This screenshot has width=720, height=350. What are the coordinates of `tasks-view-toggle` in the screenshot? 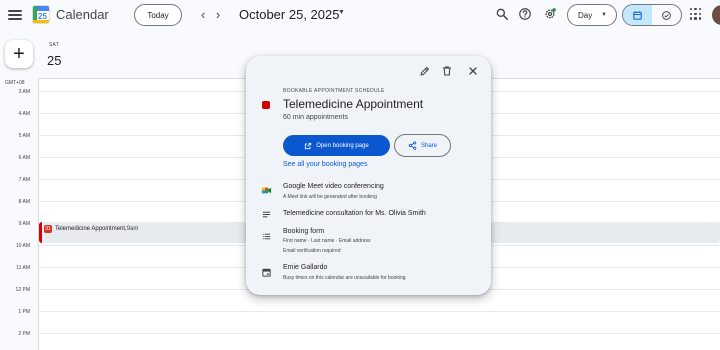 It's located at (666, 15).